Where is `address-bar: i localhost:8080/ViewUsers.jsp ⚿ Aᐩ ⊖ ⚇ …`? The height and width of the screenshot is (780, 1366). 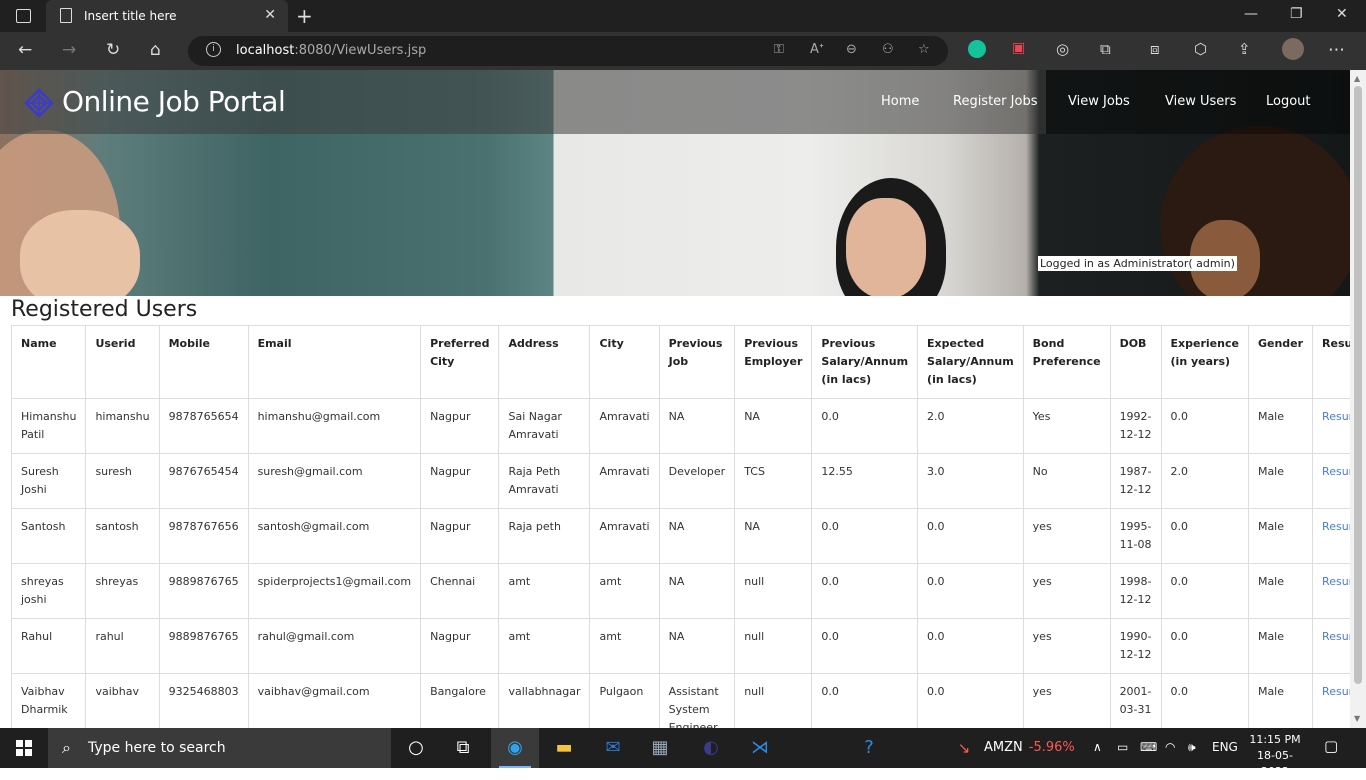
address-bar: i localhost:8080/ViewUsers.jsp ⚿ Aᐩ ⊖ ⚇ … is located at coordinates (568, 51).